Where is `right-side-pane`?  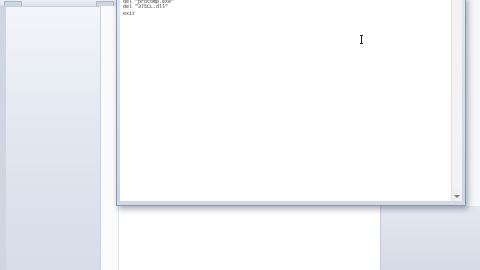
right-side-pane is located at coordinates (430, 238).